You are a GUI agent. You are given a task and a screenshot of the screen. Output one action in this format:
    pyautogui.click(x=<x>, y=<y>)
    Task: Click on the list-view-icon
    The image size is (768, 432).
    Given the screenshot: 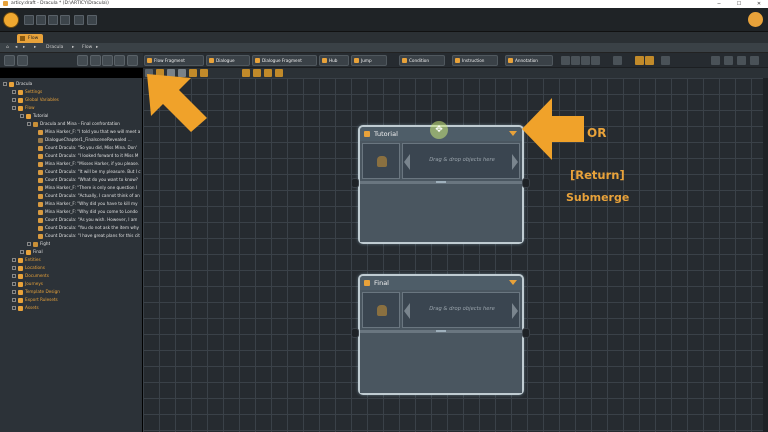 What is the action you would take?
    pyautogui.click(x=728, y=60)
    